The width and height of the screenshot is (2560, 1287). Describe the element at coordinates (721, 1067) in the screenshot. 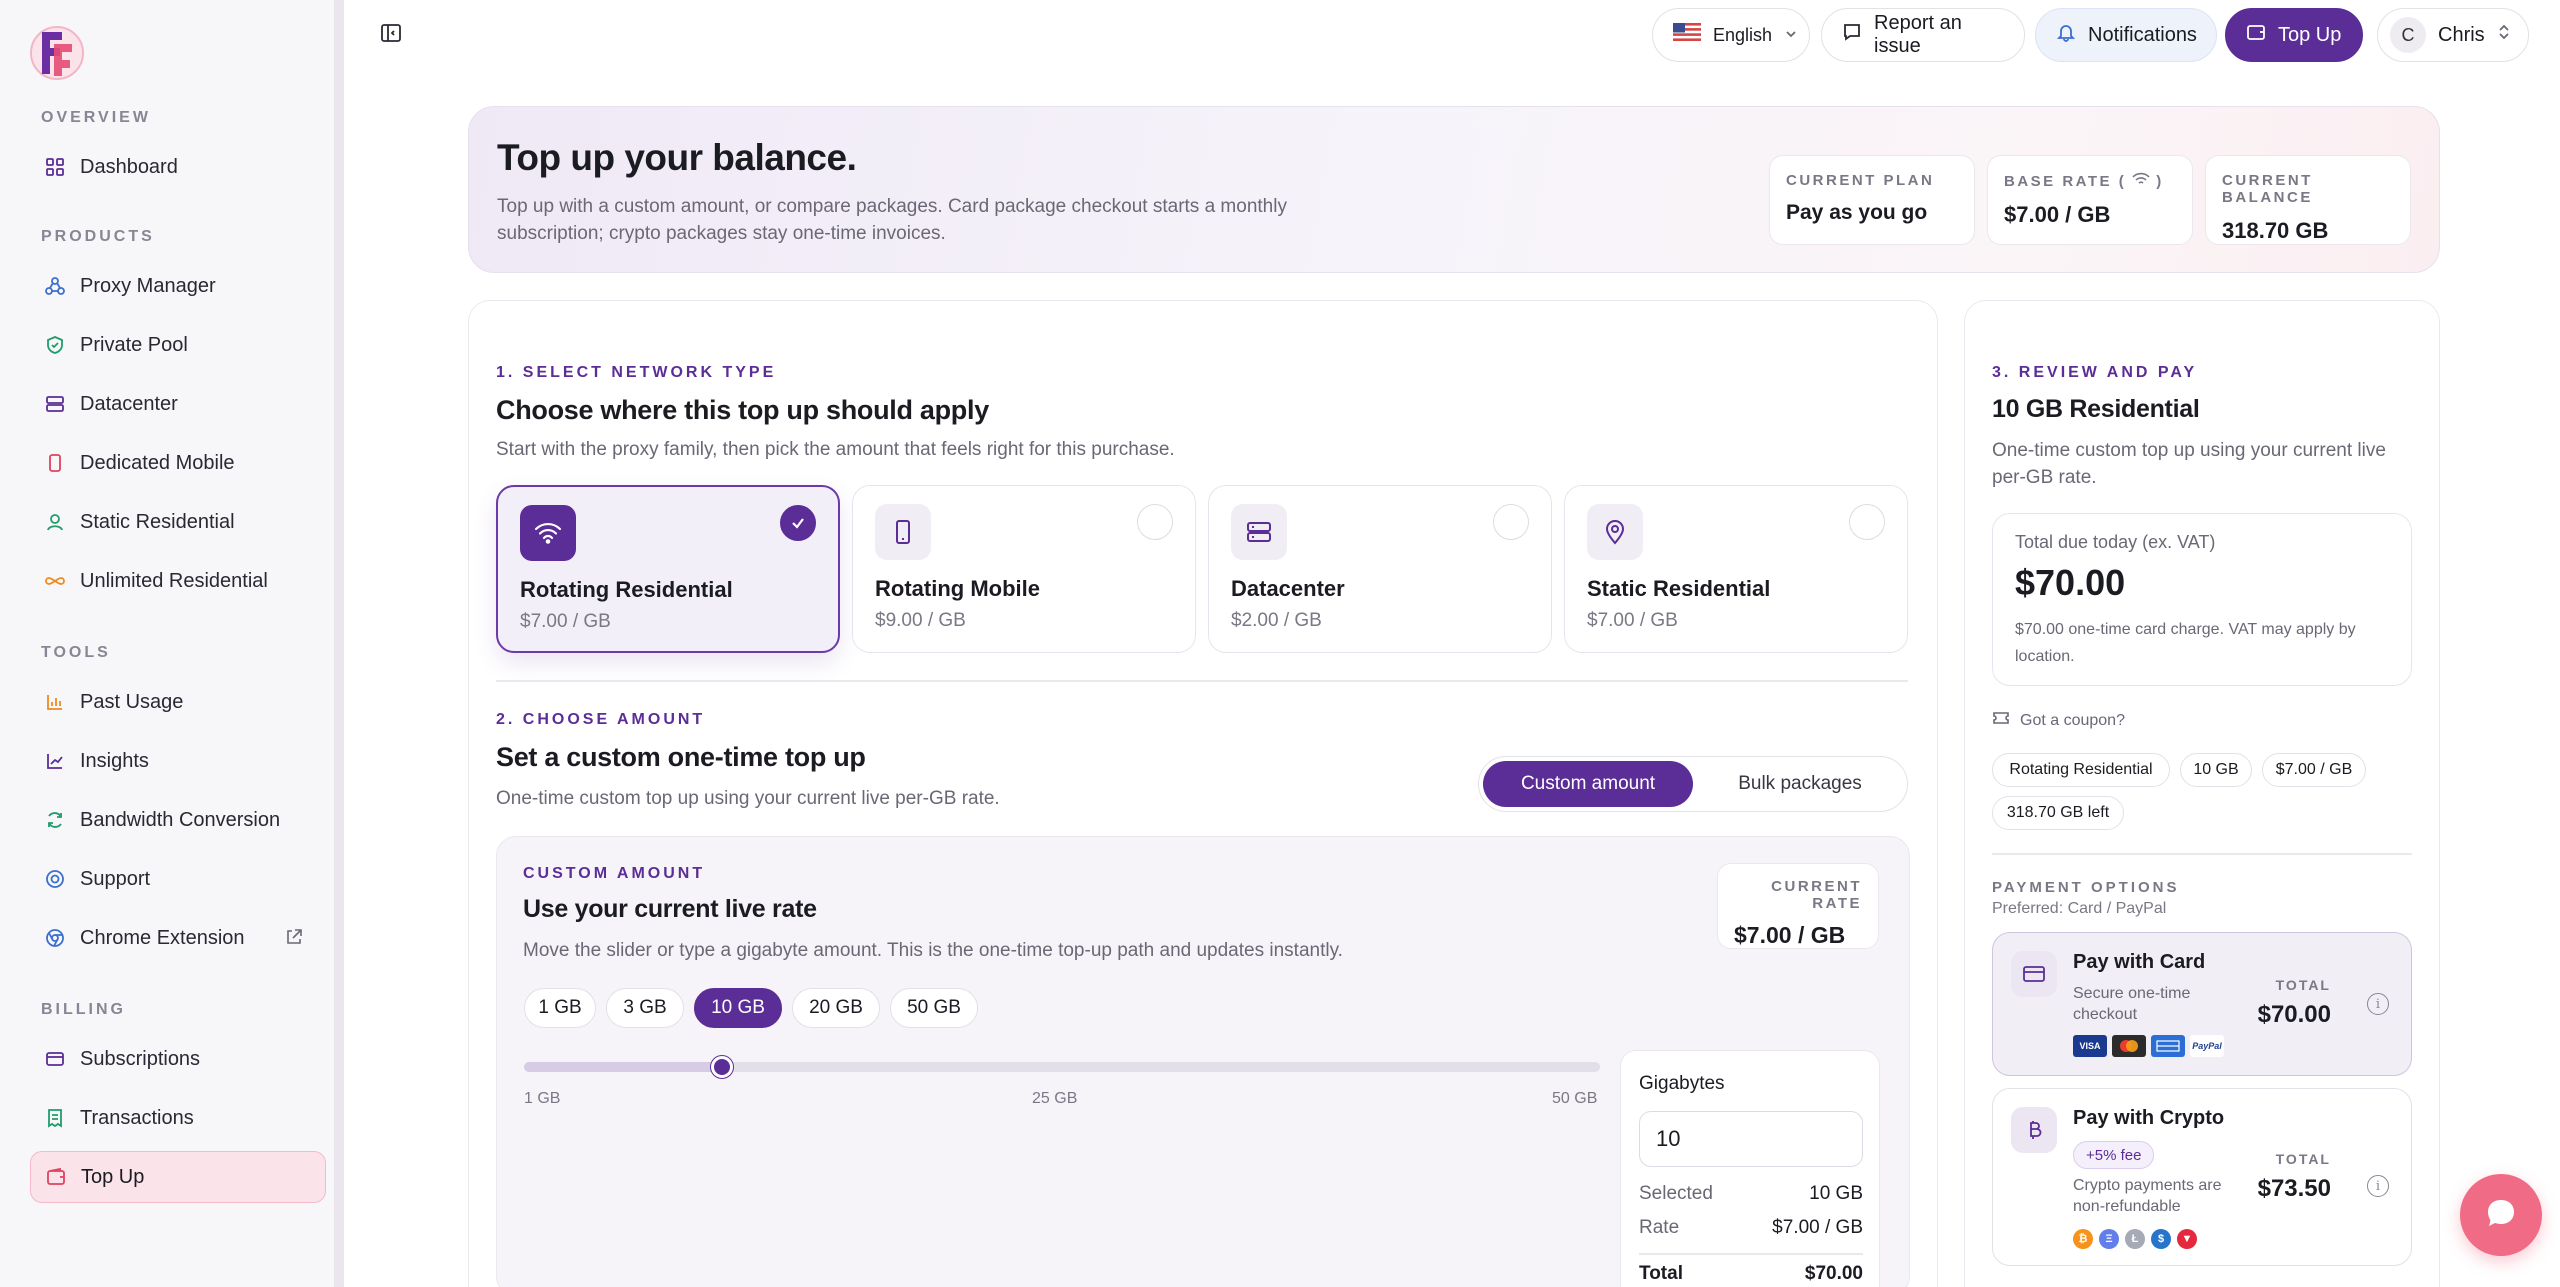

I see `slider-thumb` at that location.